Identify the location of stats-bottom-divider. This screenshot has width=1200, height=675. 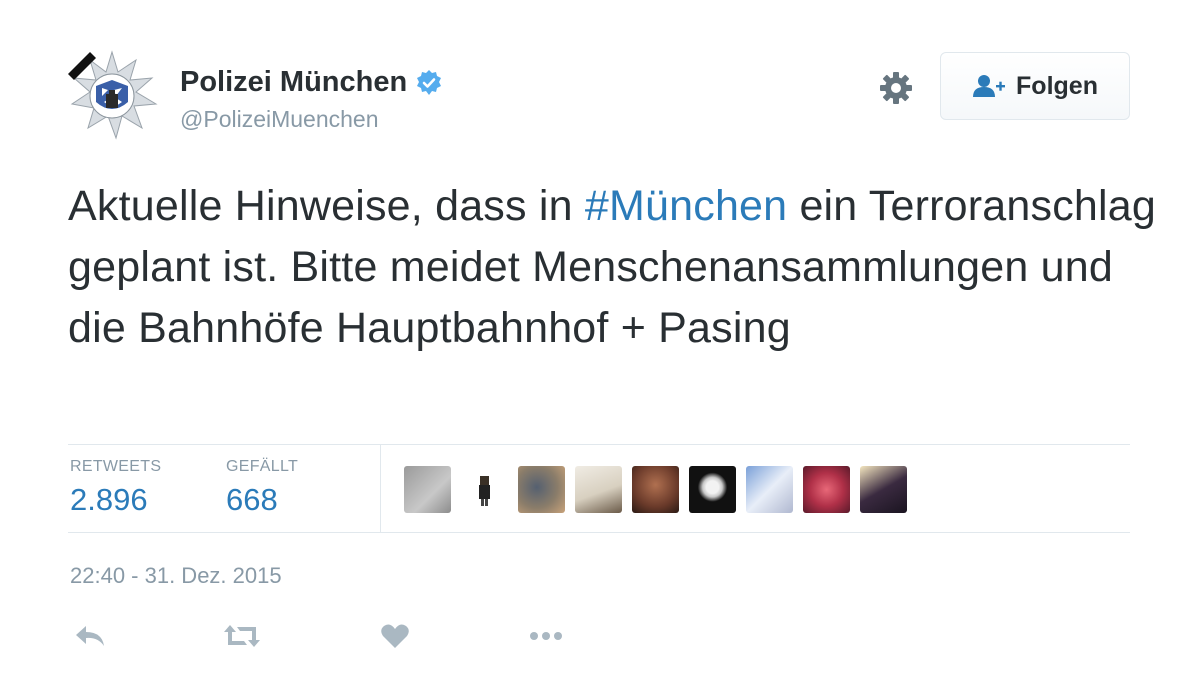
(599, 532).